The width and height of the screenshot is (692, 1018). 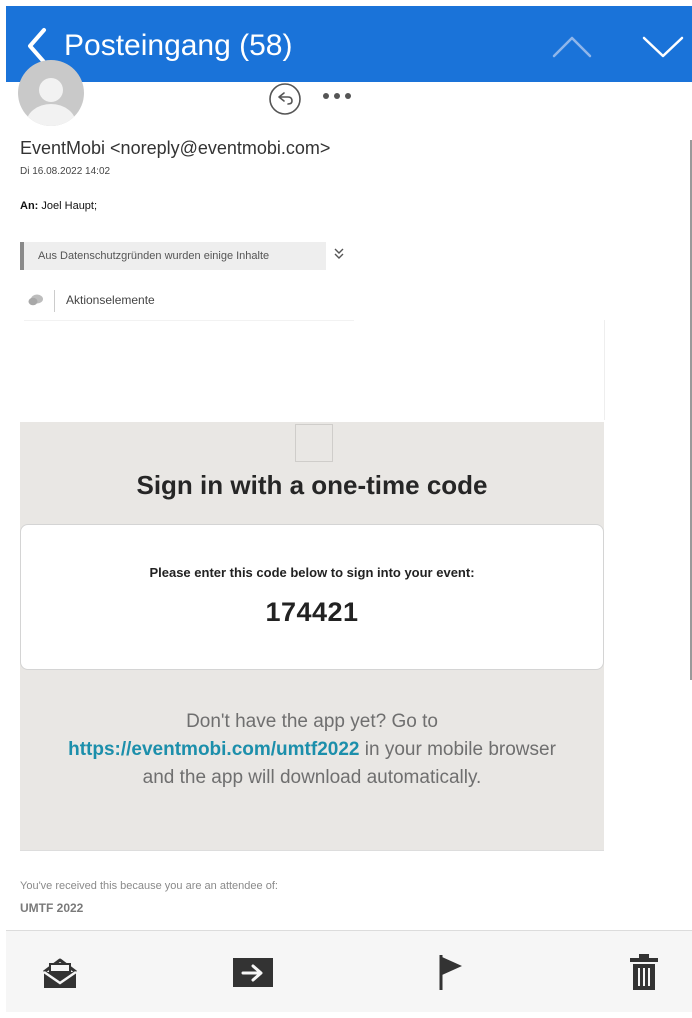 I want to click on bottom-edge, so click(x=349, y=1015).